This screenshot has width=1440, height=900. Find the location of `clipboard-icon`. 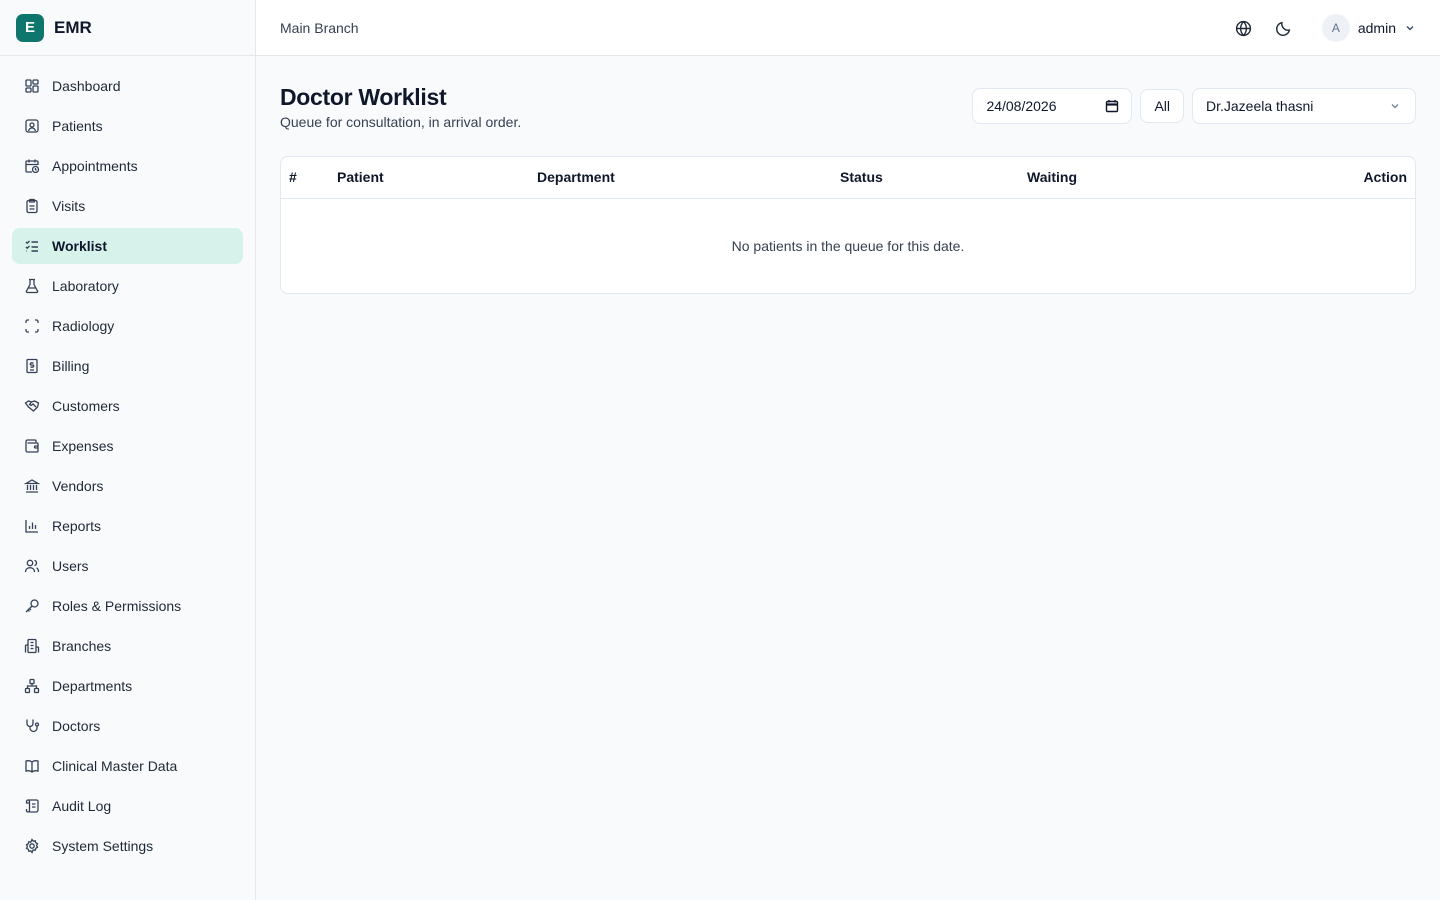

clipboard-icon is located at coordinates (32, 206).